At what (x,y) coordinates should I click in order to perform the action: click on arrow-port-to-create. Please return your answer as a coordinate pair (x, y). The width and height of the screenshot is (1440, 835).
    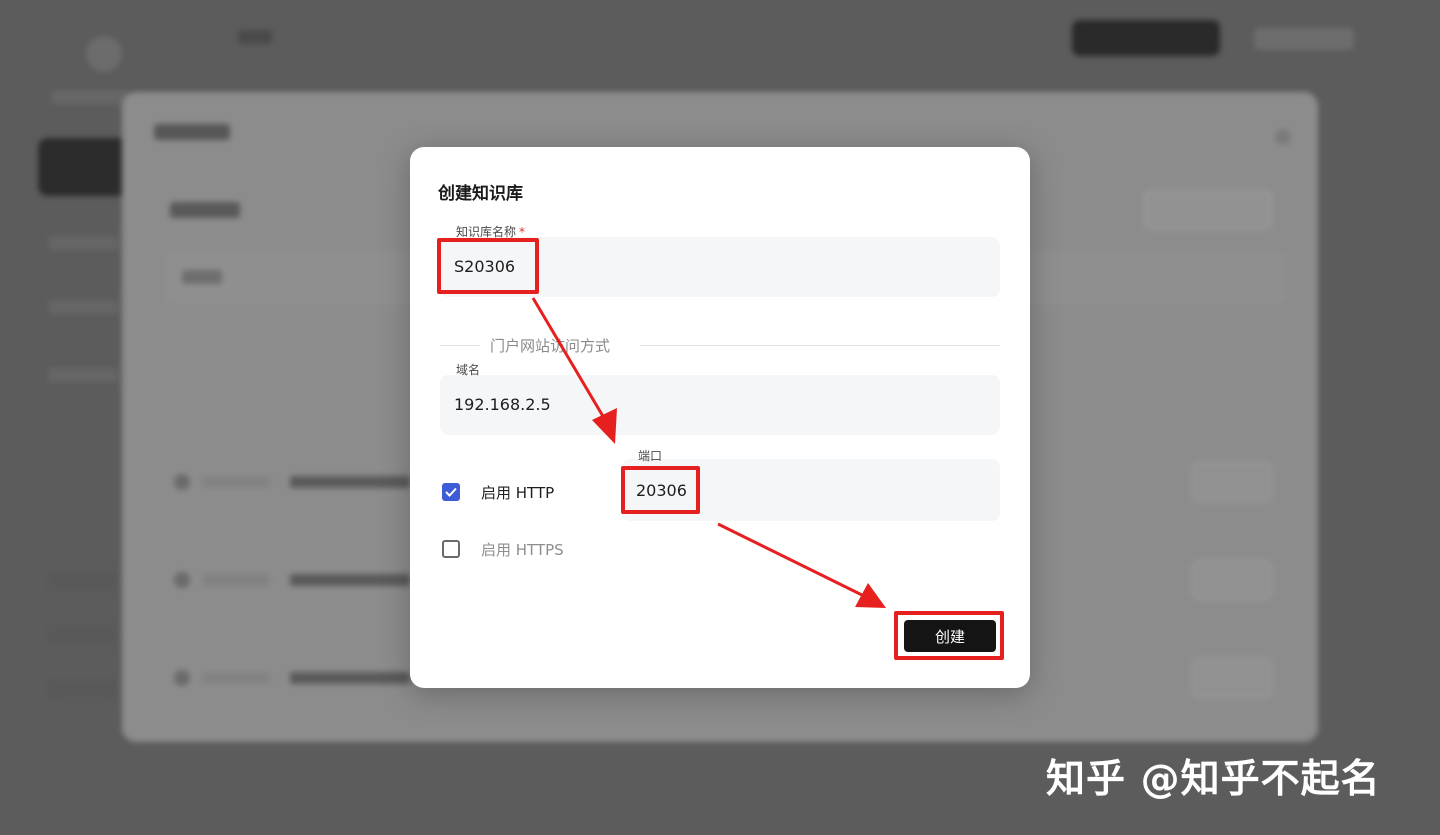
    Looking at the image, I should click on (801, 565).